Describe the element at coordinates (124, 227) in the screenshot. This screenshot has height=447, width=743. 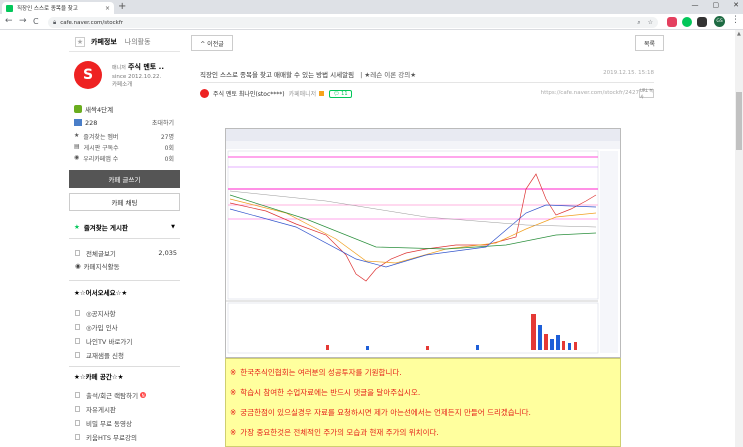
I see `fav-boards-header: ★ 즐겨찾는 게시판 ▼` at that location.